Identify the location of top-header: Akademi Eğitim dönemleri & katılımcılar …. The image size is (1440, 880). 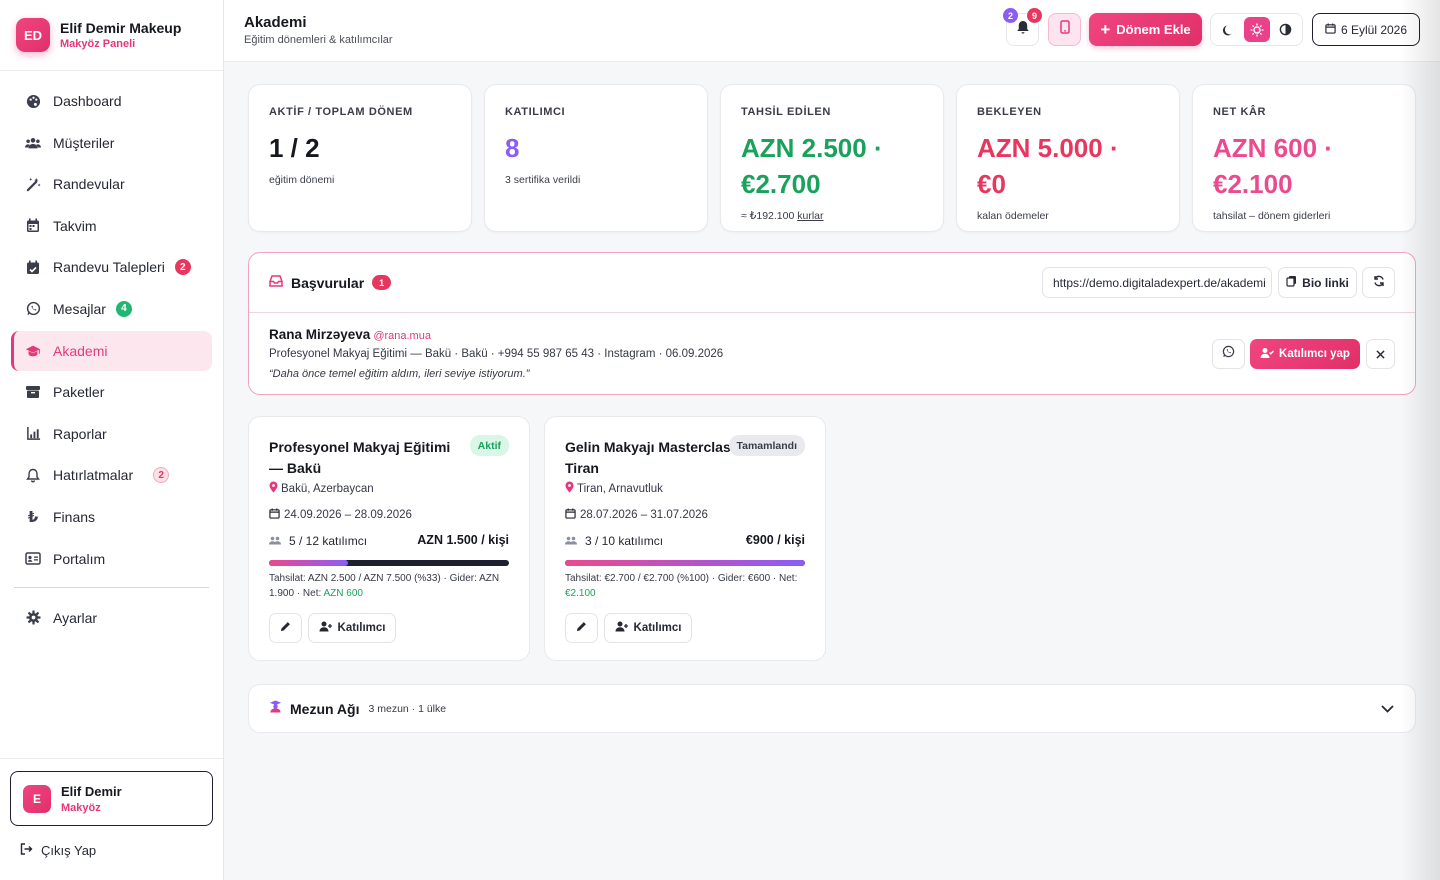
(832, 31).